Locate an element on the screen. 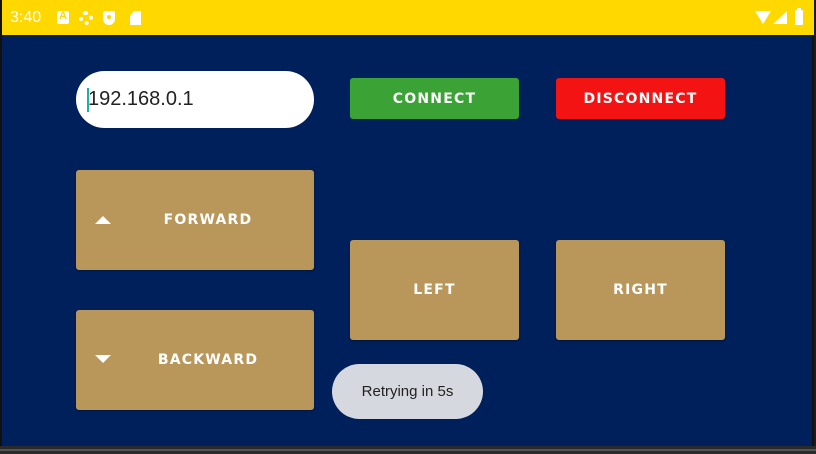 Image resolution: width=816 pixels, height=454 pixels. connect-button-label: CONNECT is located at coordinates (434, 98).